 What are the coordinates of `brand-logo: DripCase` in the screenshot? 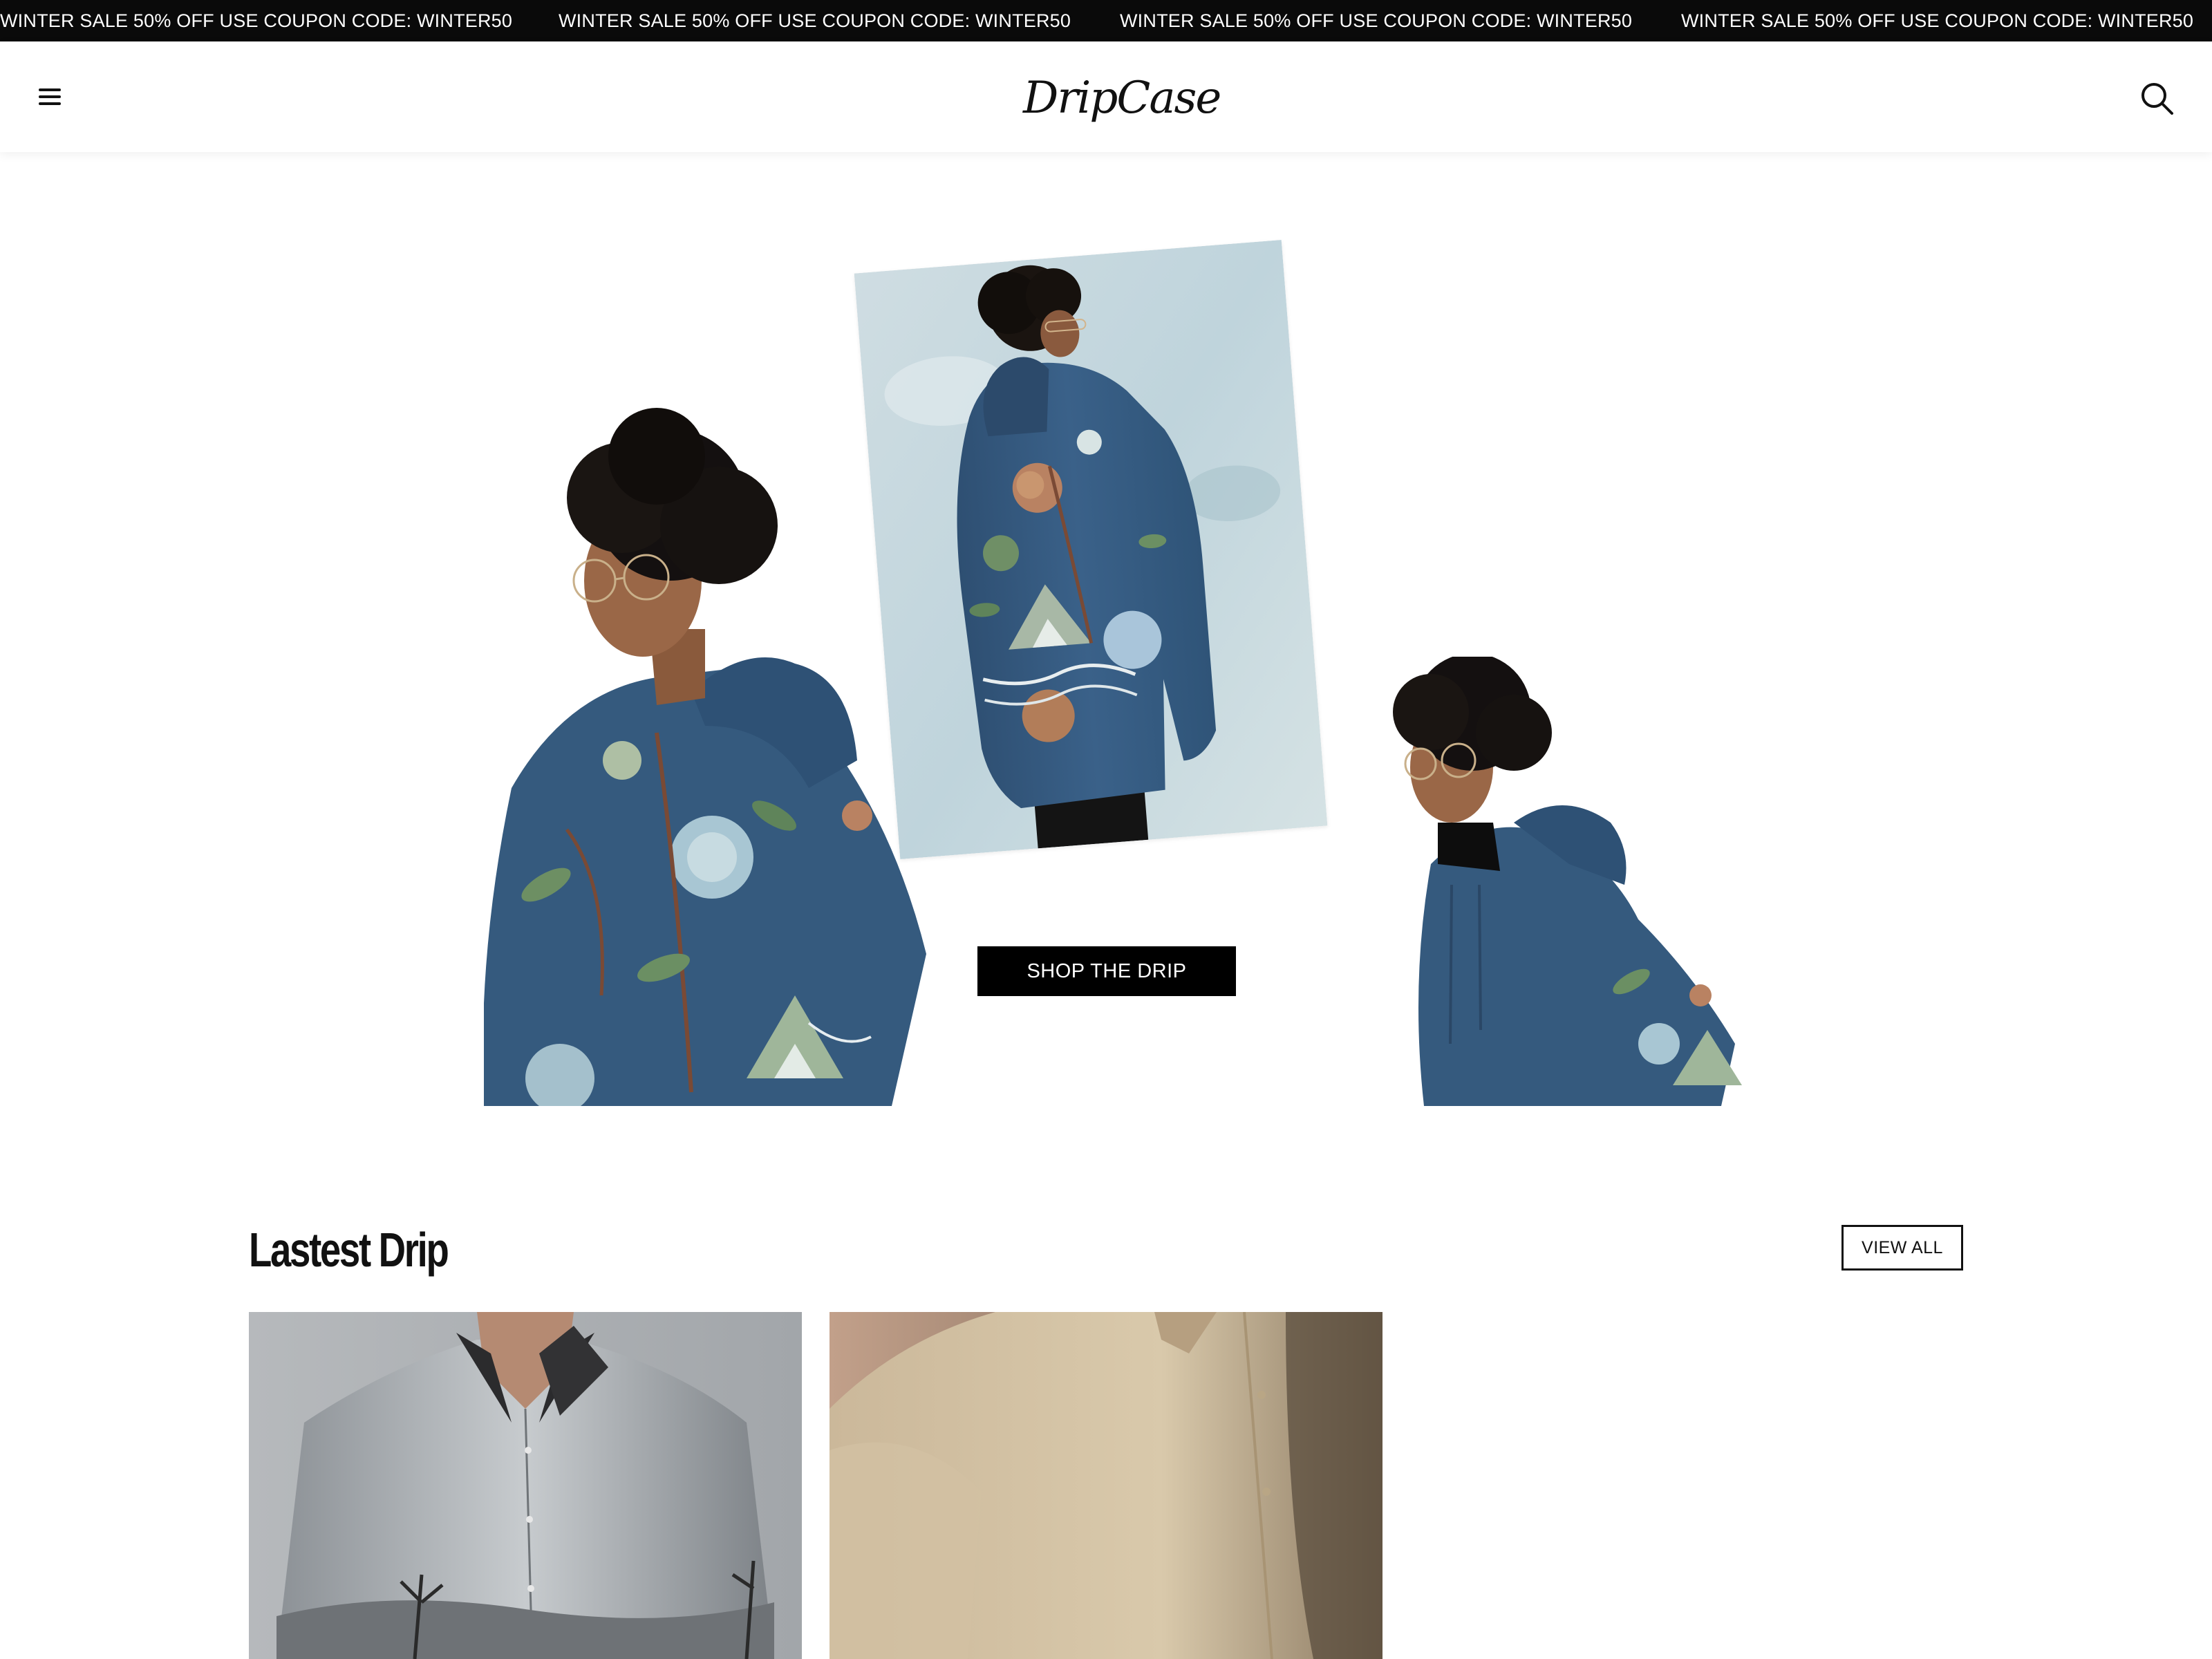 It's located at (1122, 99).